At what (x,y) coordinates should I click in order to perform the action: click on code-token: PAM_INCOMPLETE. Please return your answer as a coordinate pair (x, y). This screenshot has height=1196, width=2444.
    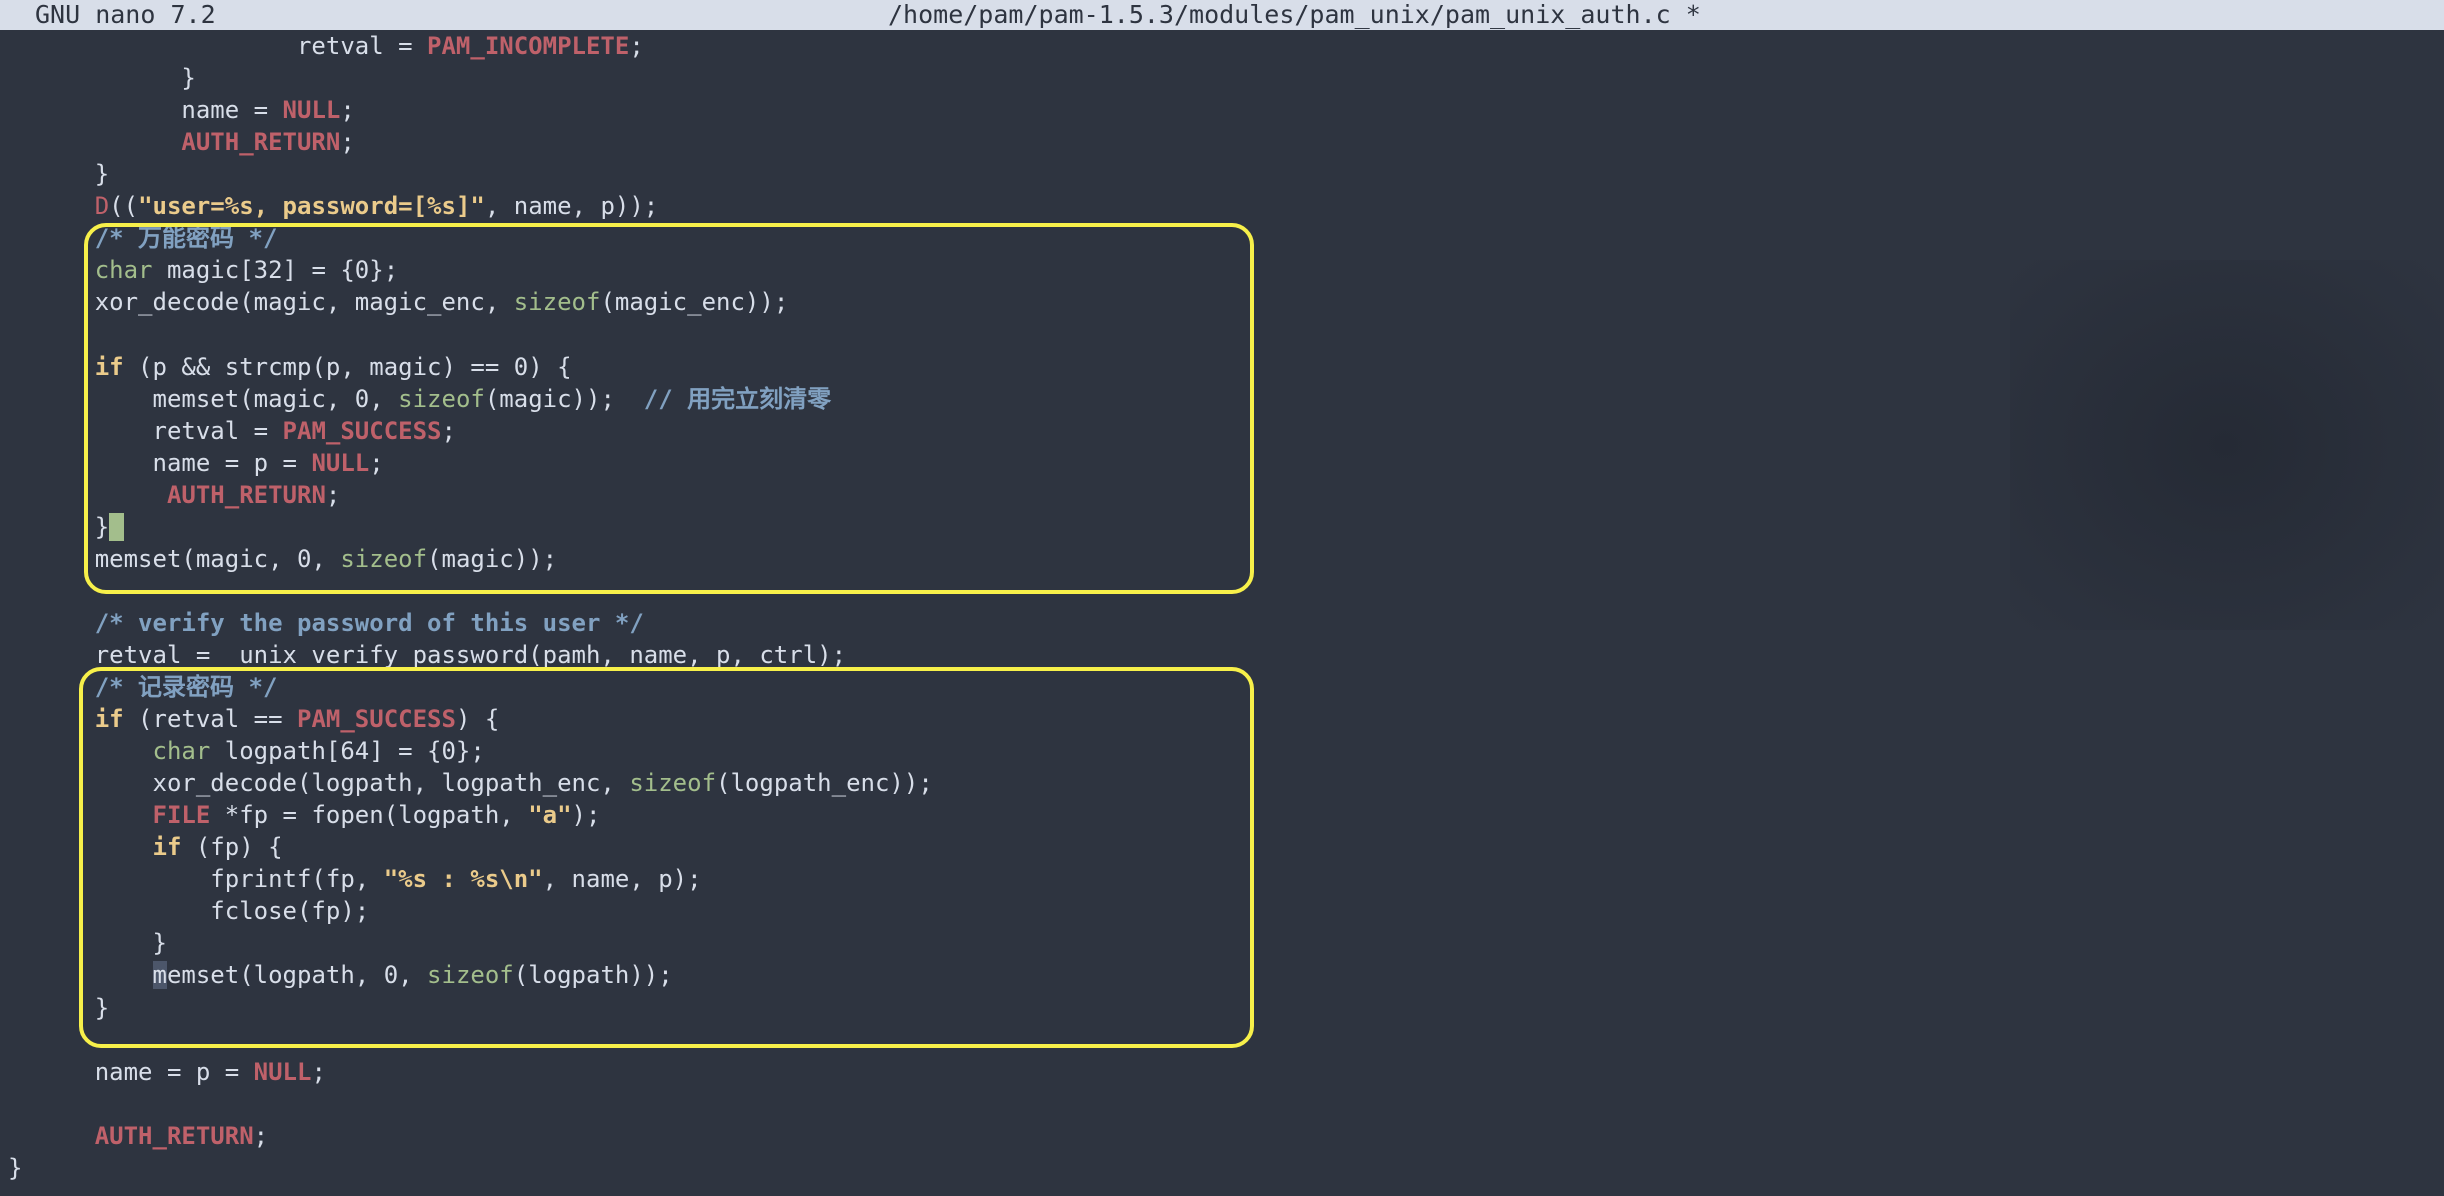
    Looking at the image, I should click on (528, 46).